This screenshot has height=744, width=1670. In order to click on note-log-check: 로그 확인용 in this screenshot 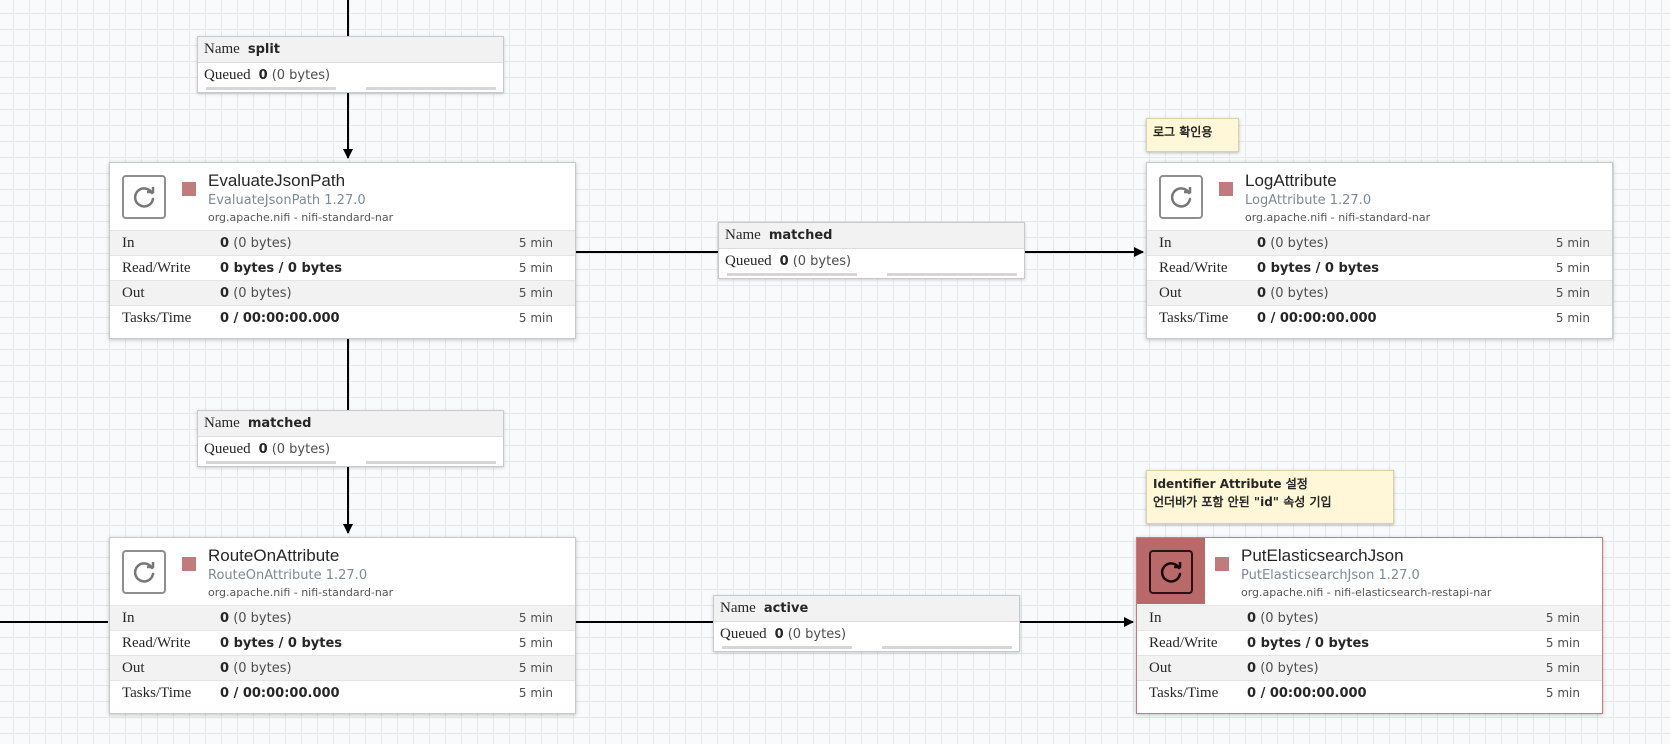, I will do `click(1192, 135)`.